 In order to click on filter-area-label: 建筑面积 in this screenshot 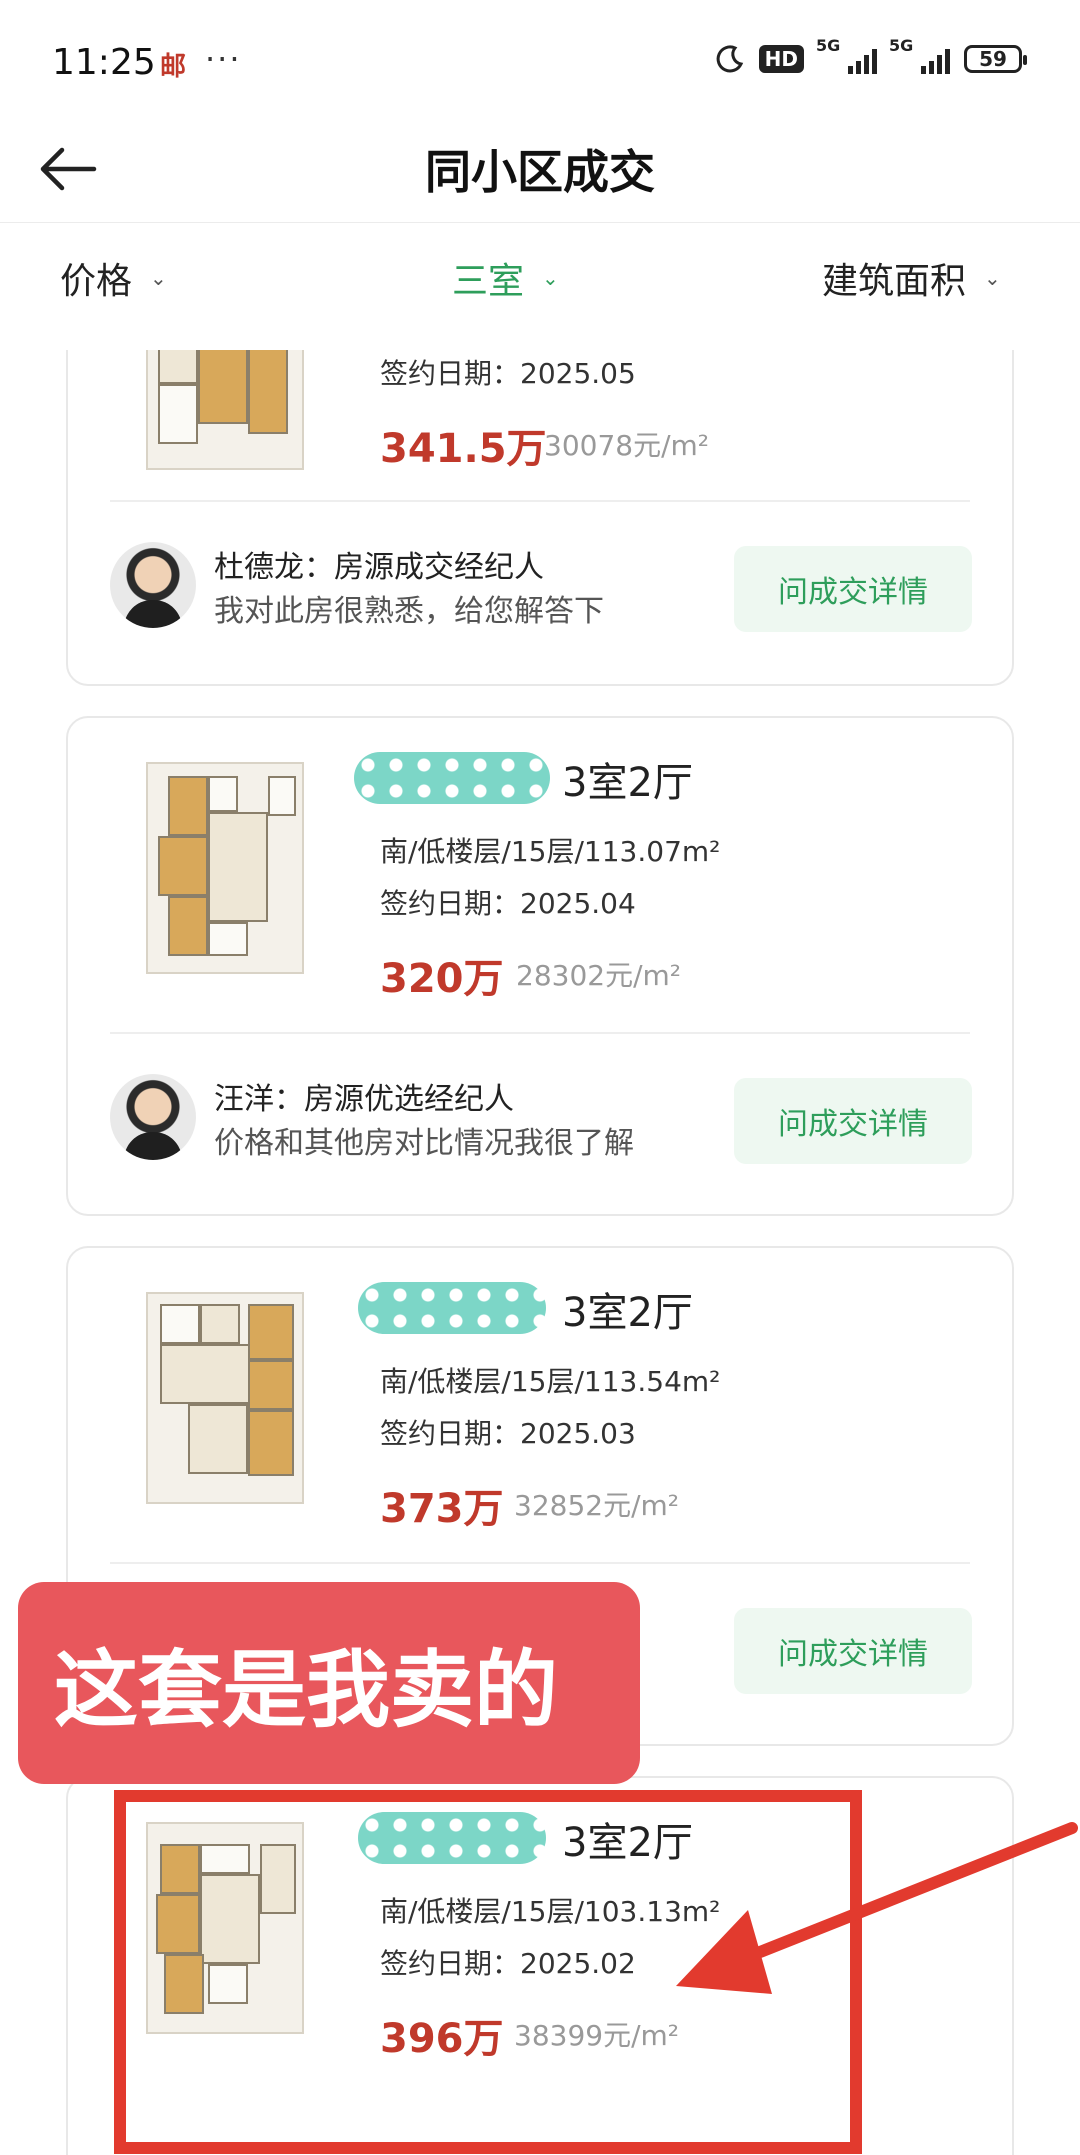, I will do `click(894, 281)`.